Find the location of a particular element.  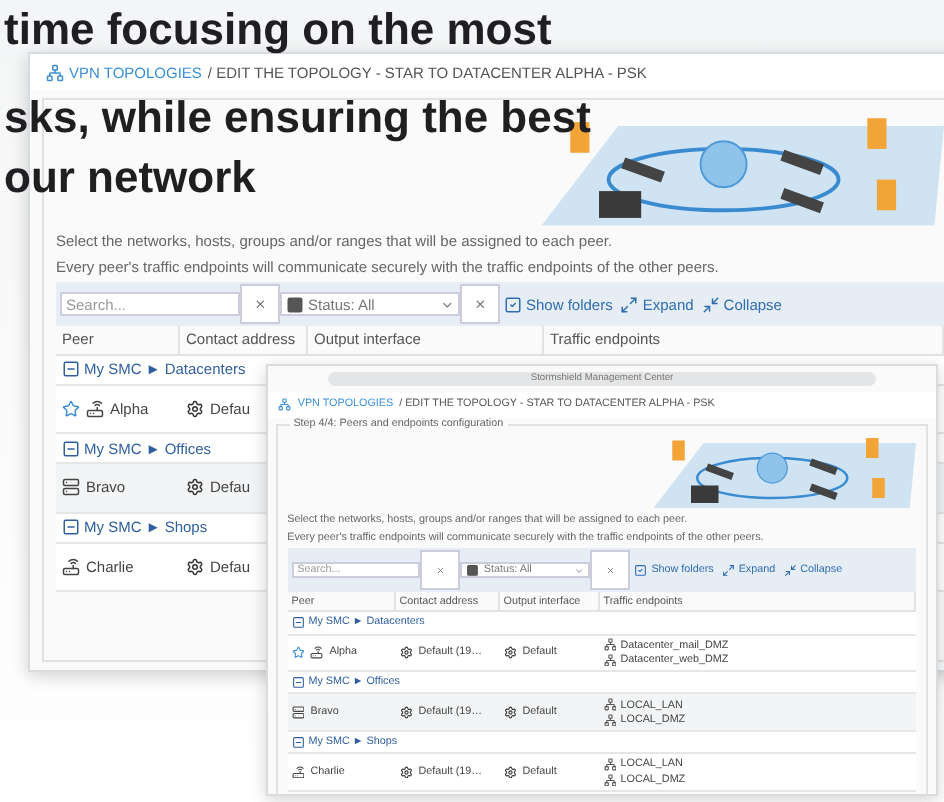

headline-text: sks, while ensuring the best is located at coordinates (297, 118).